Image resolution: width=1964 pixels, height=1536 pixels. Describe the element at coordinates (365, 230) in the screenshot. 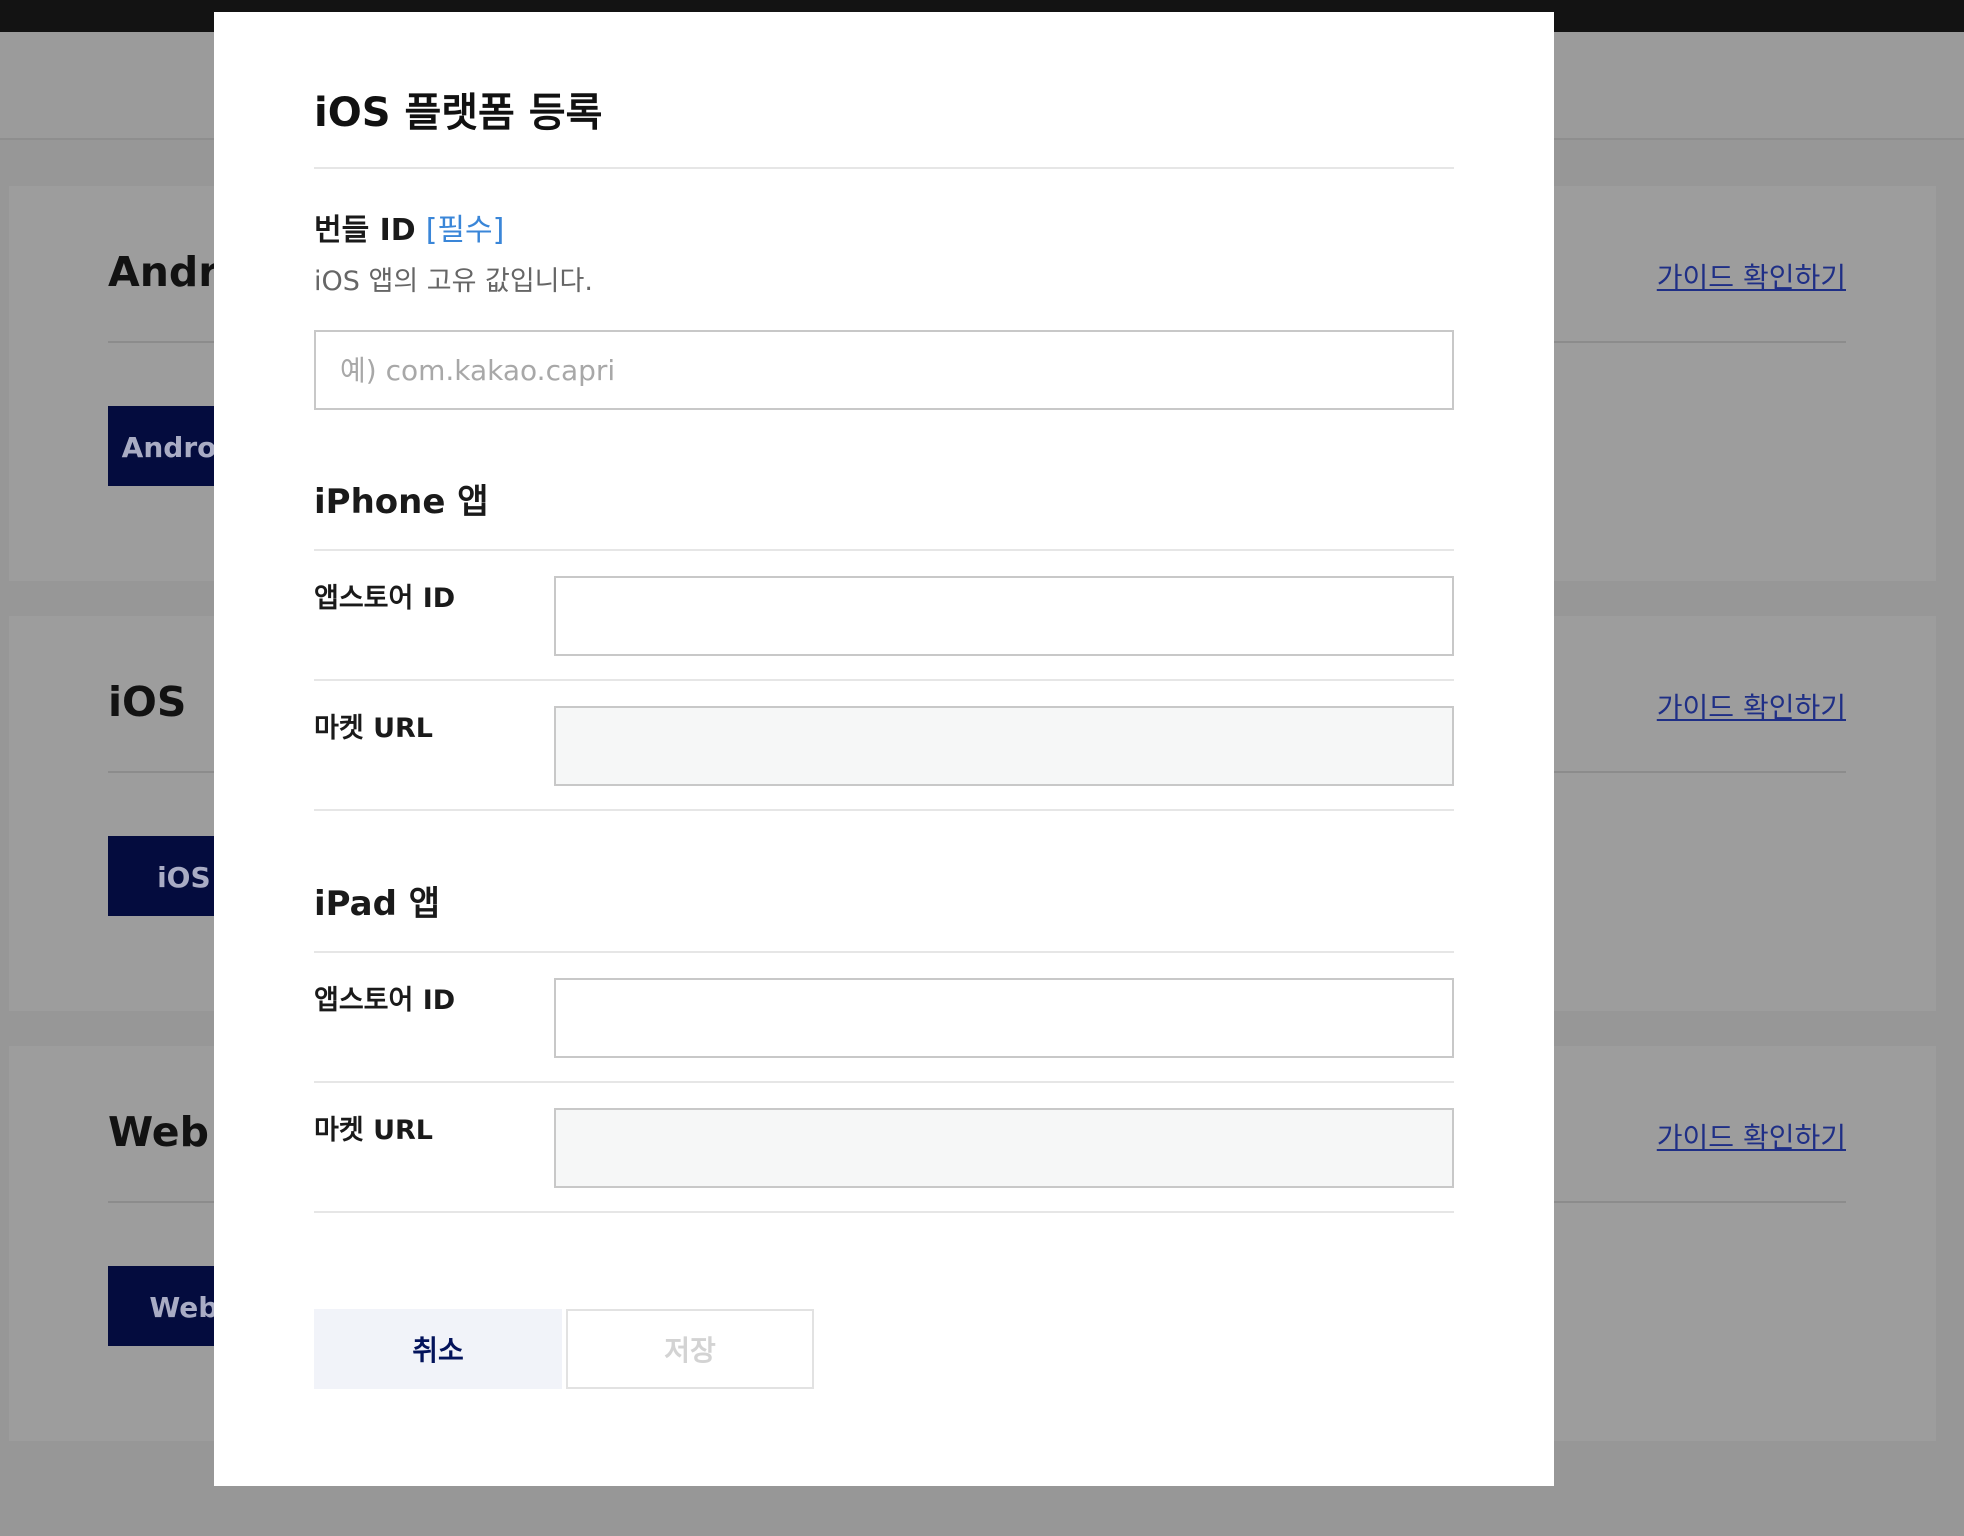

I see `bundle-id-label-text: 번들 ID` at that location.